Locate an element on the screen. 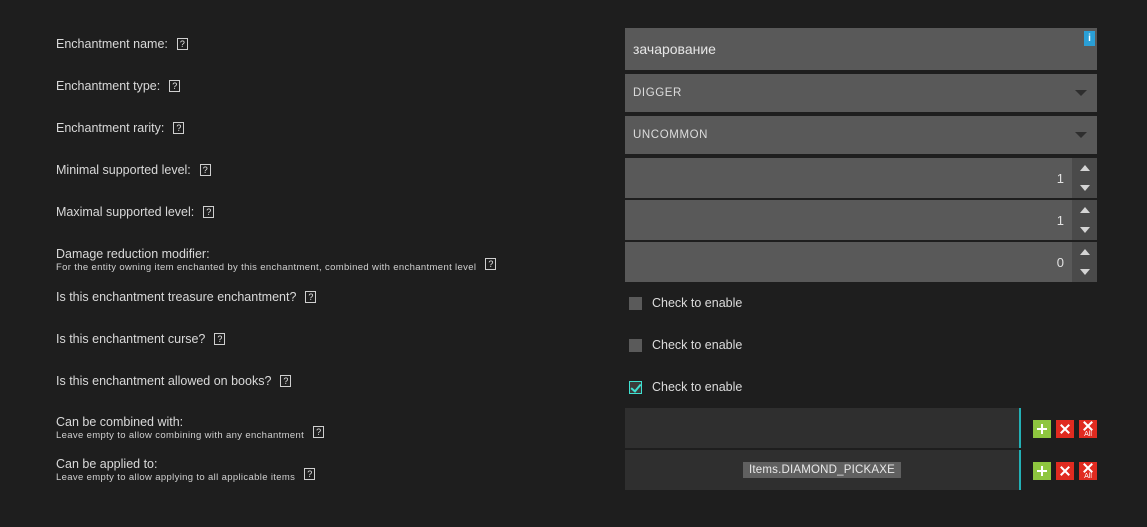  damage-reduction-value: 0 is located at coordinates (1060, 262).